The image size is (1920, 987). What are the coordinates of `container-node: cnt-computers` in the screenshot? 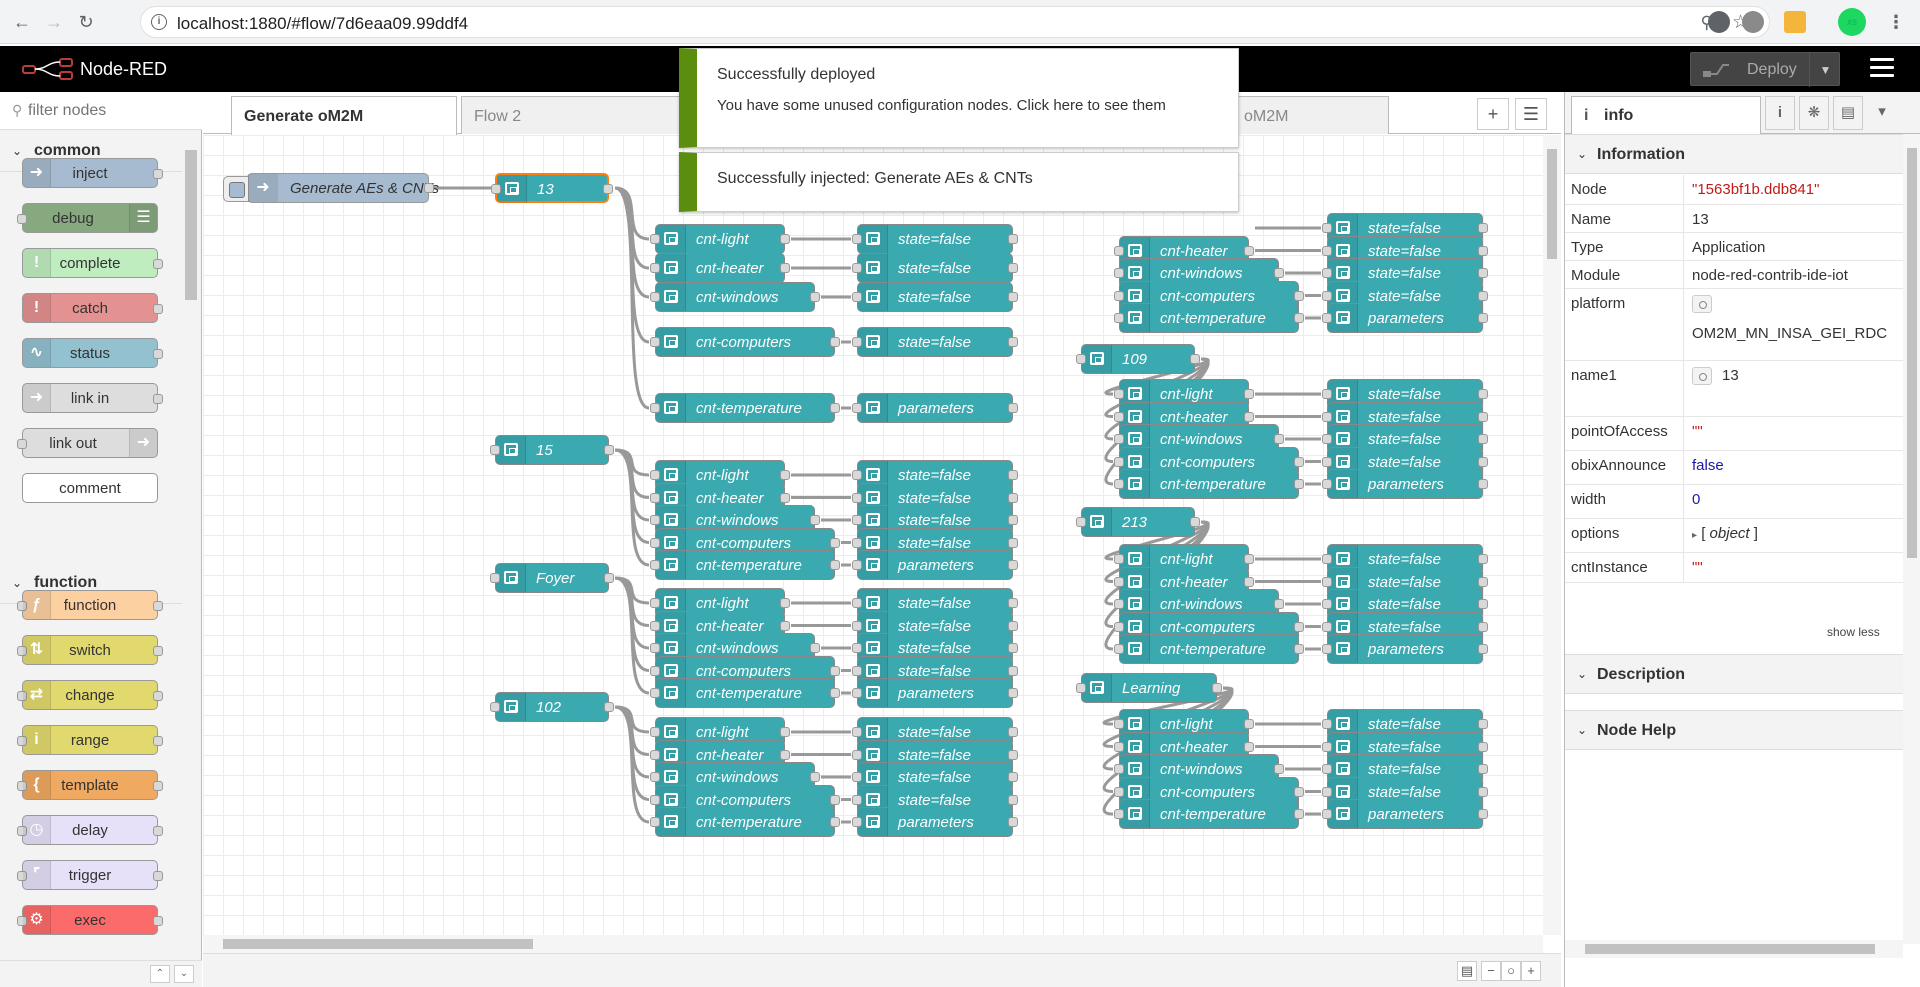 It's located at (745, 342).